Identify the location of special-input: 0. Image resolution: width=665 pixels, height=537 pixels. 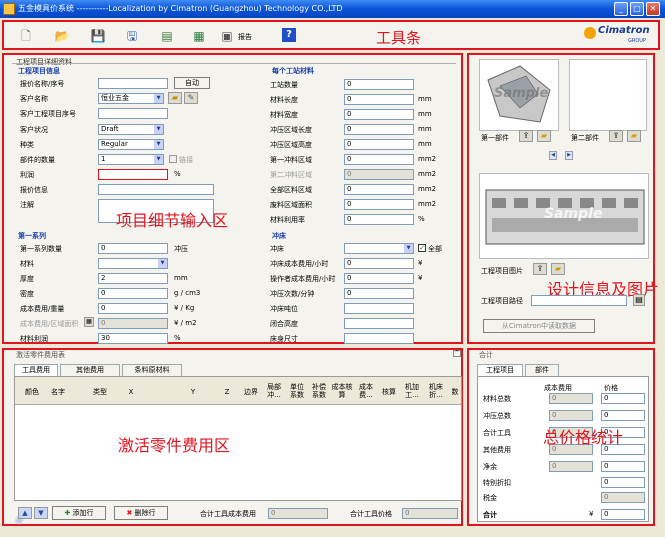
(623, 482).